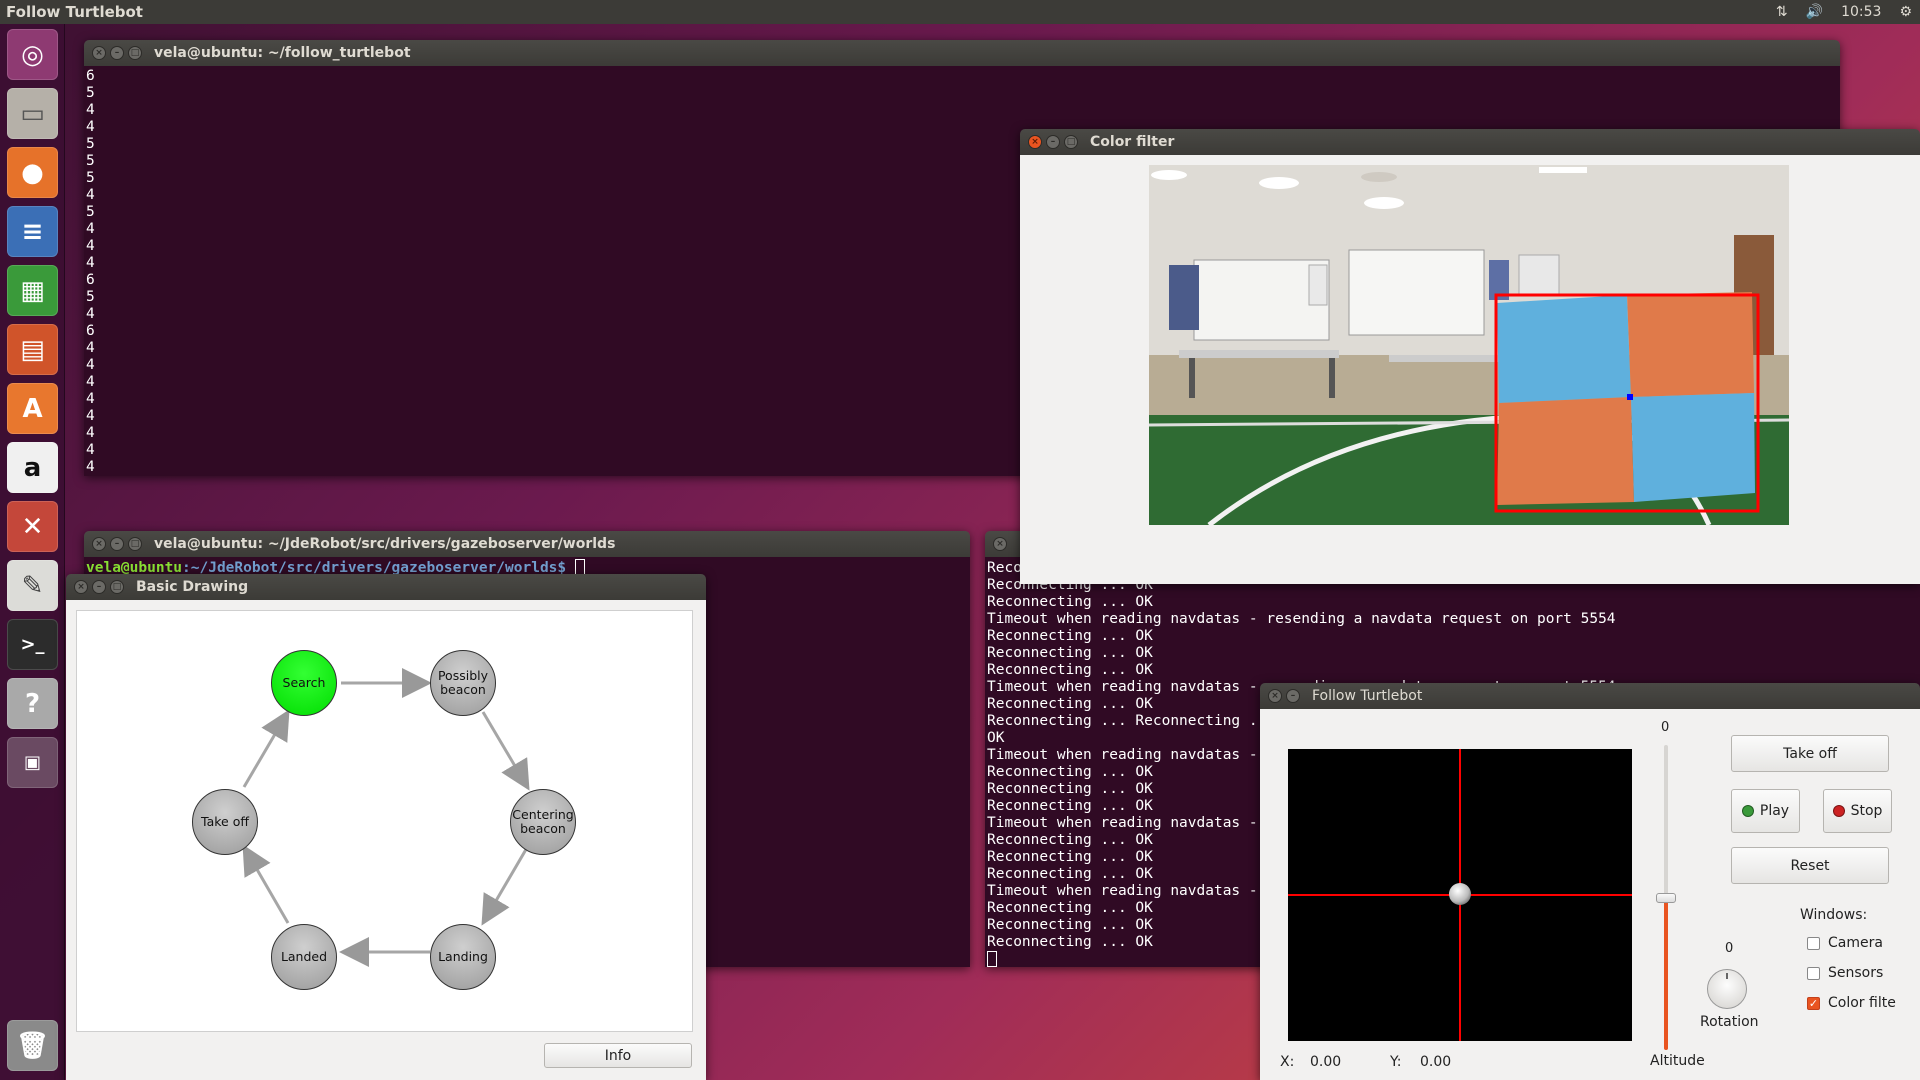  I want to click on state-node-search: Search, so click(304, 683).